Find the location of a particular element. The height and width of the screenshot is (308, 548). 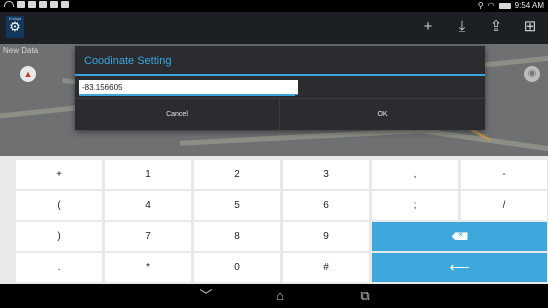

key-2: 2 is located at coordinates (237, 174).